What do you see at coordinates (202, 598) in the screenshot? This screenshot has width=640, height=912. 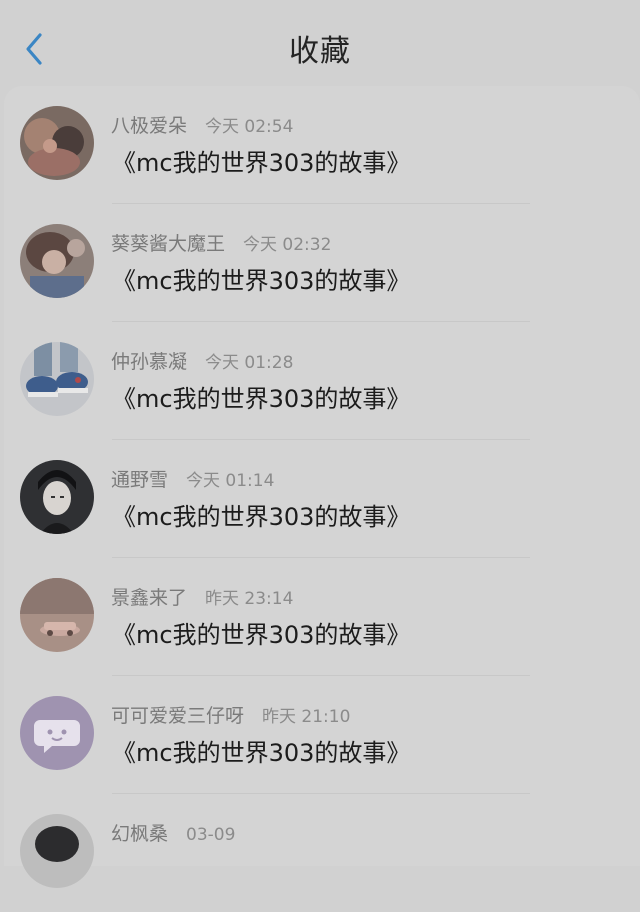 I see `sender-name: 景鑫来了 昨天 23:14` at bounding box center [202, 598].